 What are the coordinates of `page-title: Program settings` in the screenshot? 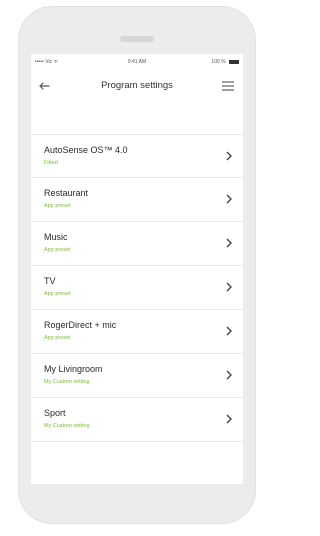 It's located at (137, 85).